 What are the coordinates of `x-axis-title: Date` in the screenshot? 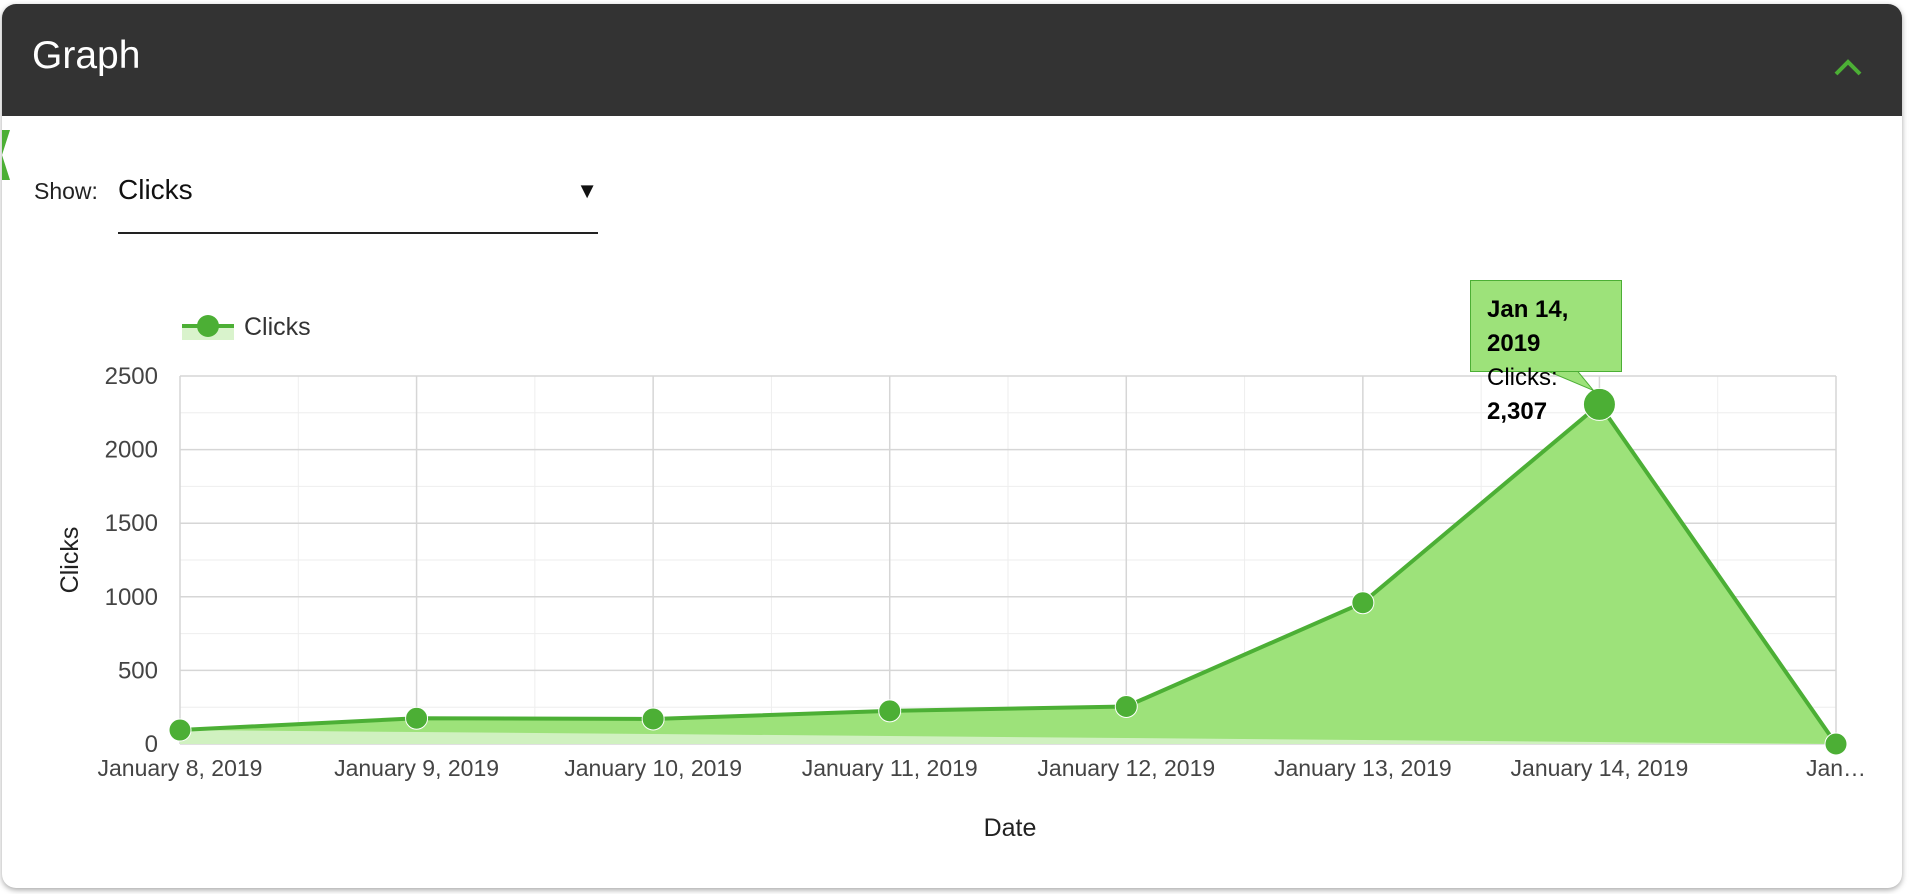 It's located at (1010, 828).